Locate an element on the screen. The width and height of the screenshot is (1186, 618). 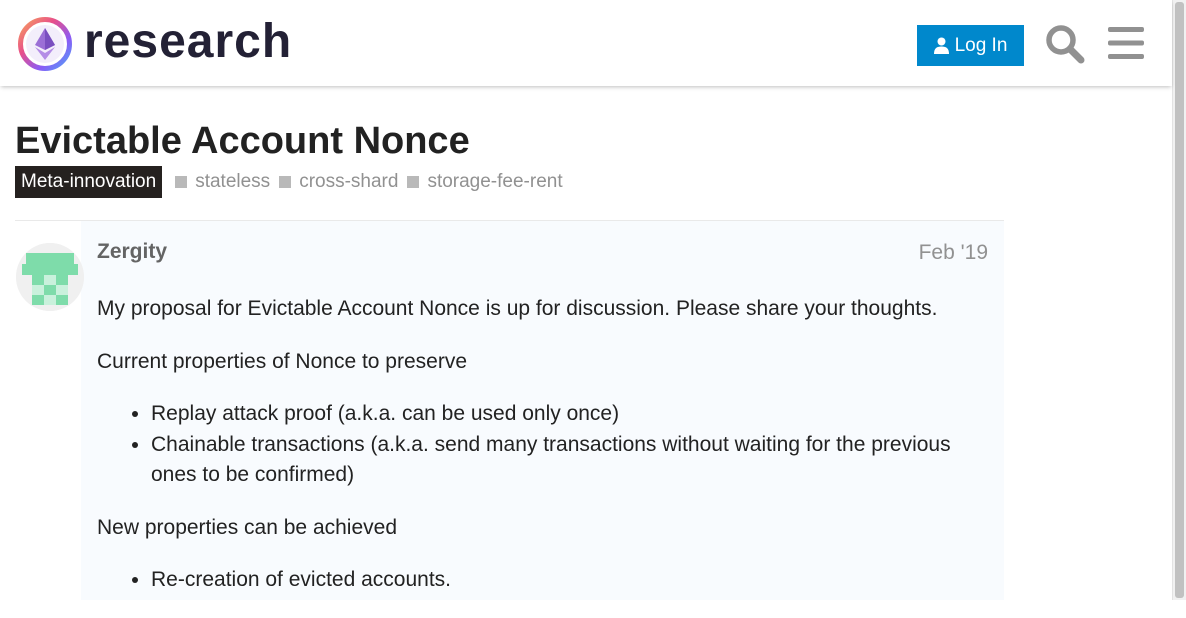
list-item: Re-creation of evicted accounts. is located at coordinates (574, 580).